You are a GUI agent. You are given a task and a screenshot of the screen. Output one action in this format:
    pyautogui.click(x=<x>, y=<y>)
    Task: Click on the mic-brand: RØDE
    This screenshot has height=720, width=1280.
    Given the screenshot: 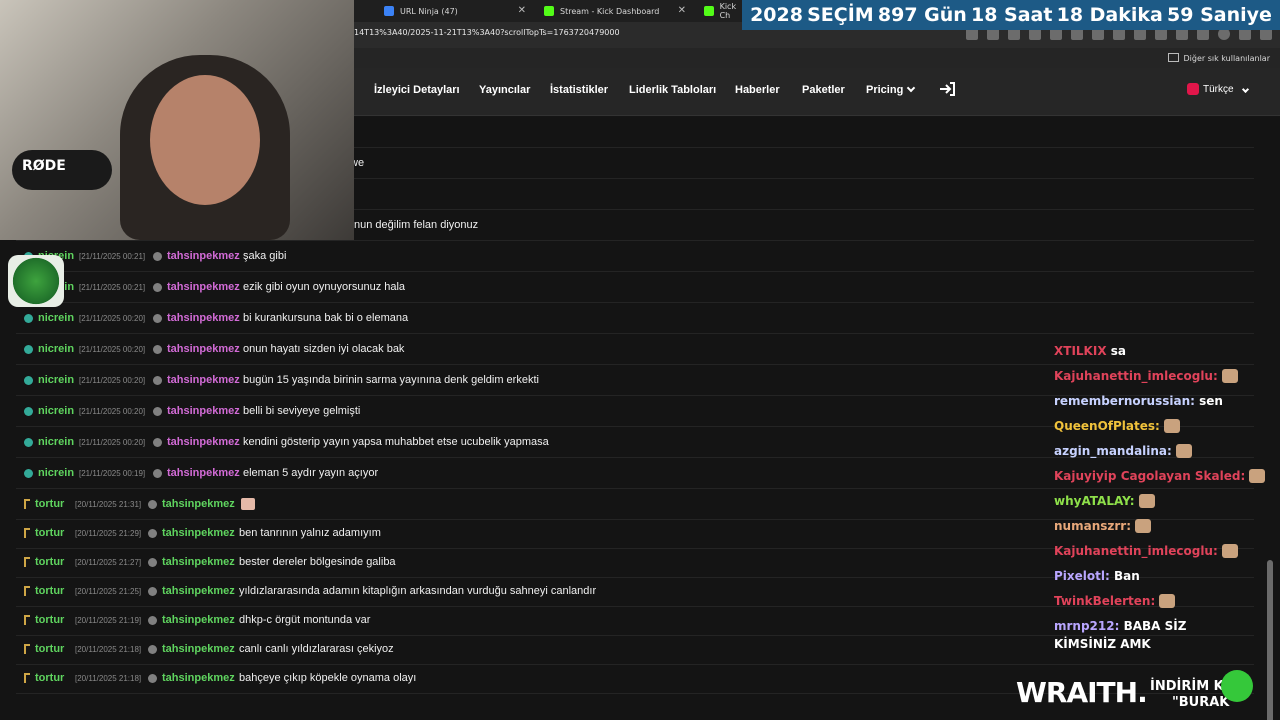 What is the action you would take?
    pyautogui.click(x=44, y=166)
    